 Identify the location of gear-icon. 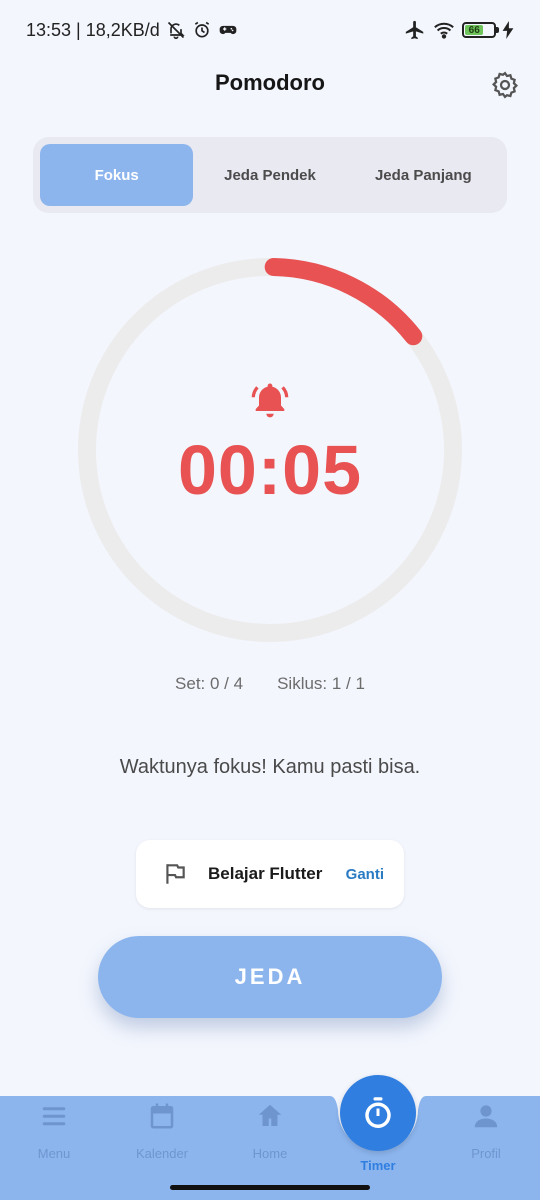
(505, 85).